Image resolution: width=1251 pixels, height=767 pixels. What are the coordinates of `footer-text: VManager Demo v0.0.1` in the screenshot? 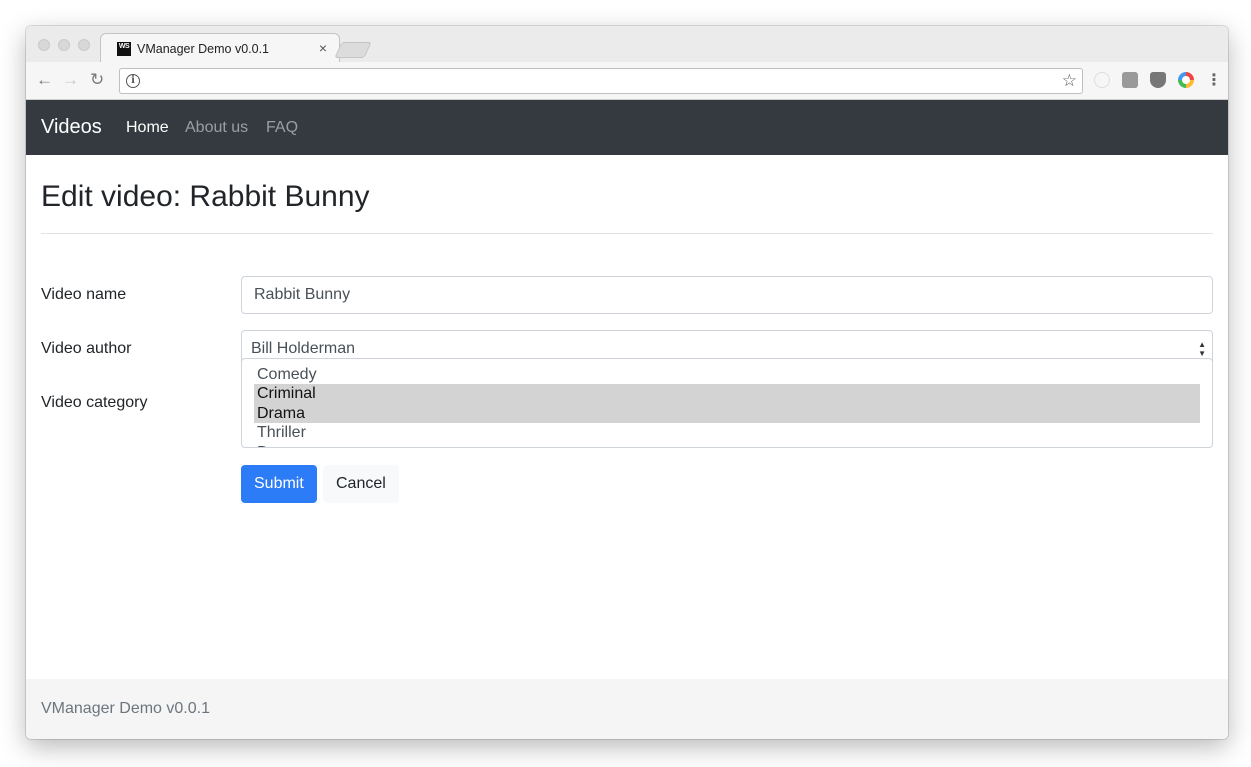 It's located at (125, 708).